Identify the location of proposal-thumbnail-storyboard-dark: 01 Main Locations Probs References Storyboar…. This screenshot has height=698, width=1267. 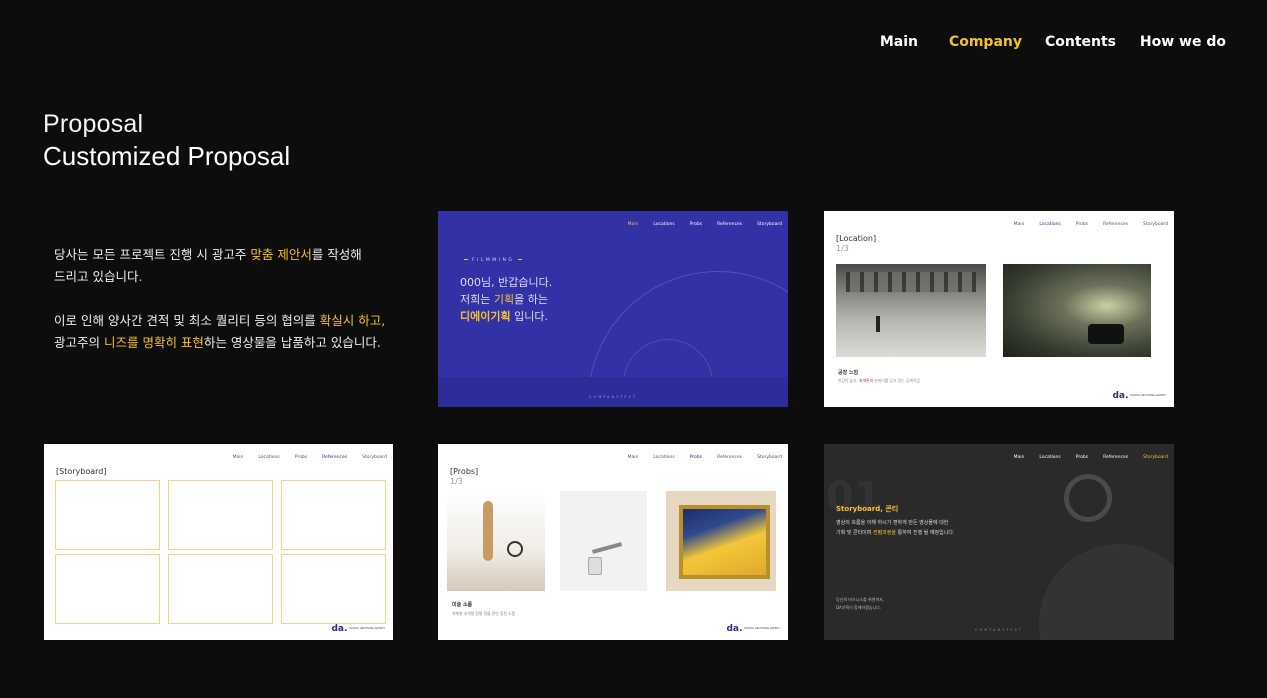
(999, 542).